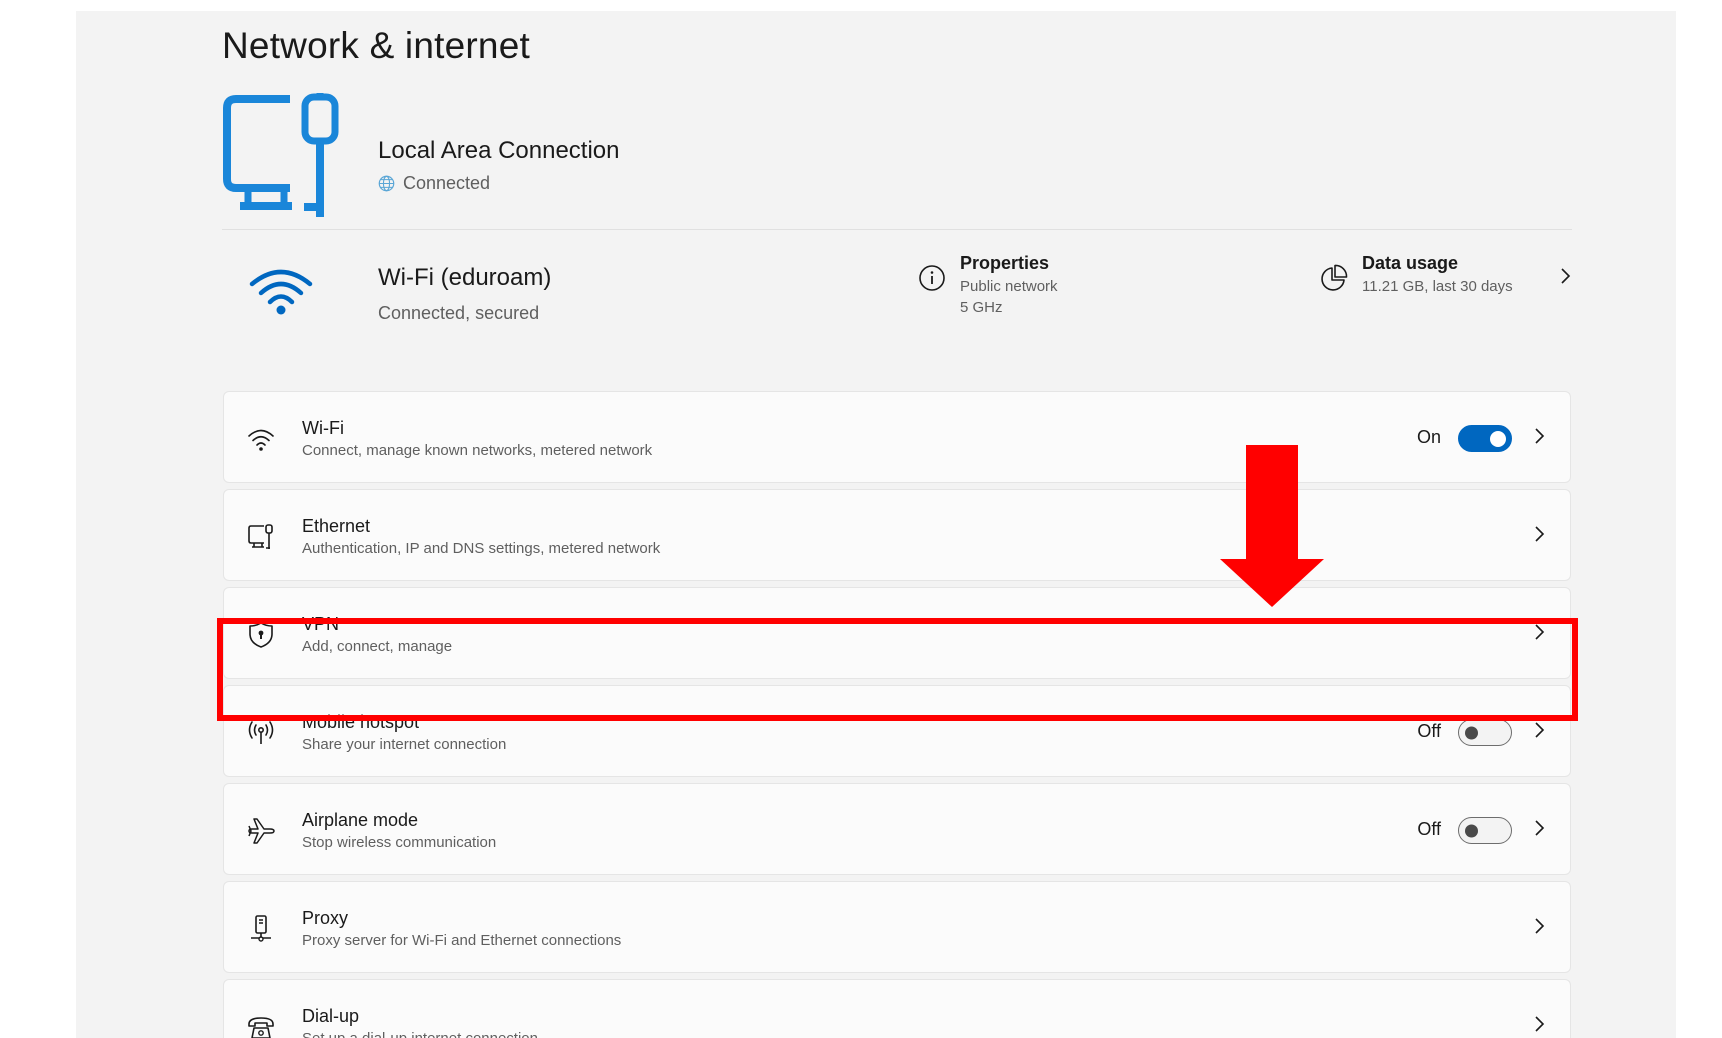 The height and width of the screenshot is (1038, 1722). I want to click on shield-icon, so click(261, 635).